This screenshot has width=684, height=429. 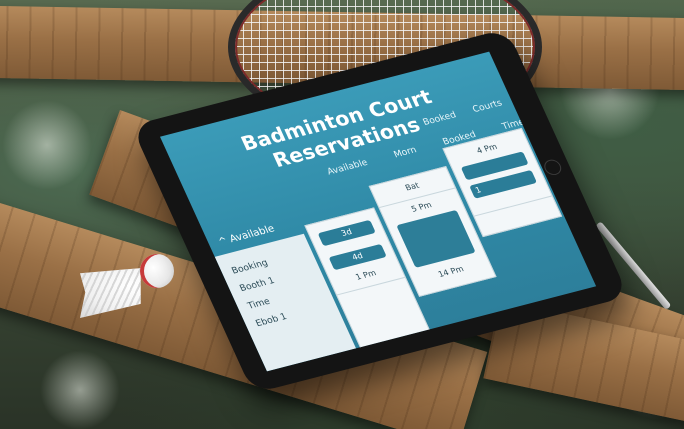 I want to click on shuttlecock, so click(x=128, y=285).